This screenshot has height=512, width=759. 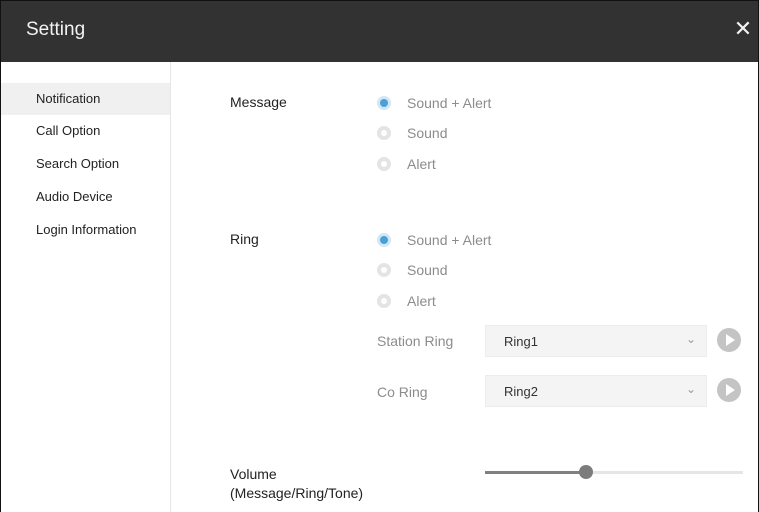 What do you see at coordinates (297, 493) in the screenshot?
I see `volume-sublabel: (Message/Ring/Tone)` at bounding box center [297, 493].